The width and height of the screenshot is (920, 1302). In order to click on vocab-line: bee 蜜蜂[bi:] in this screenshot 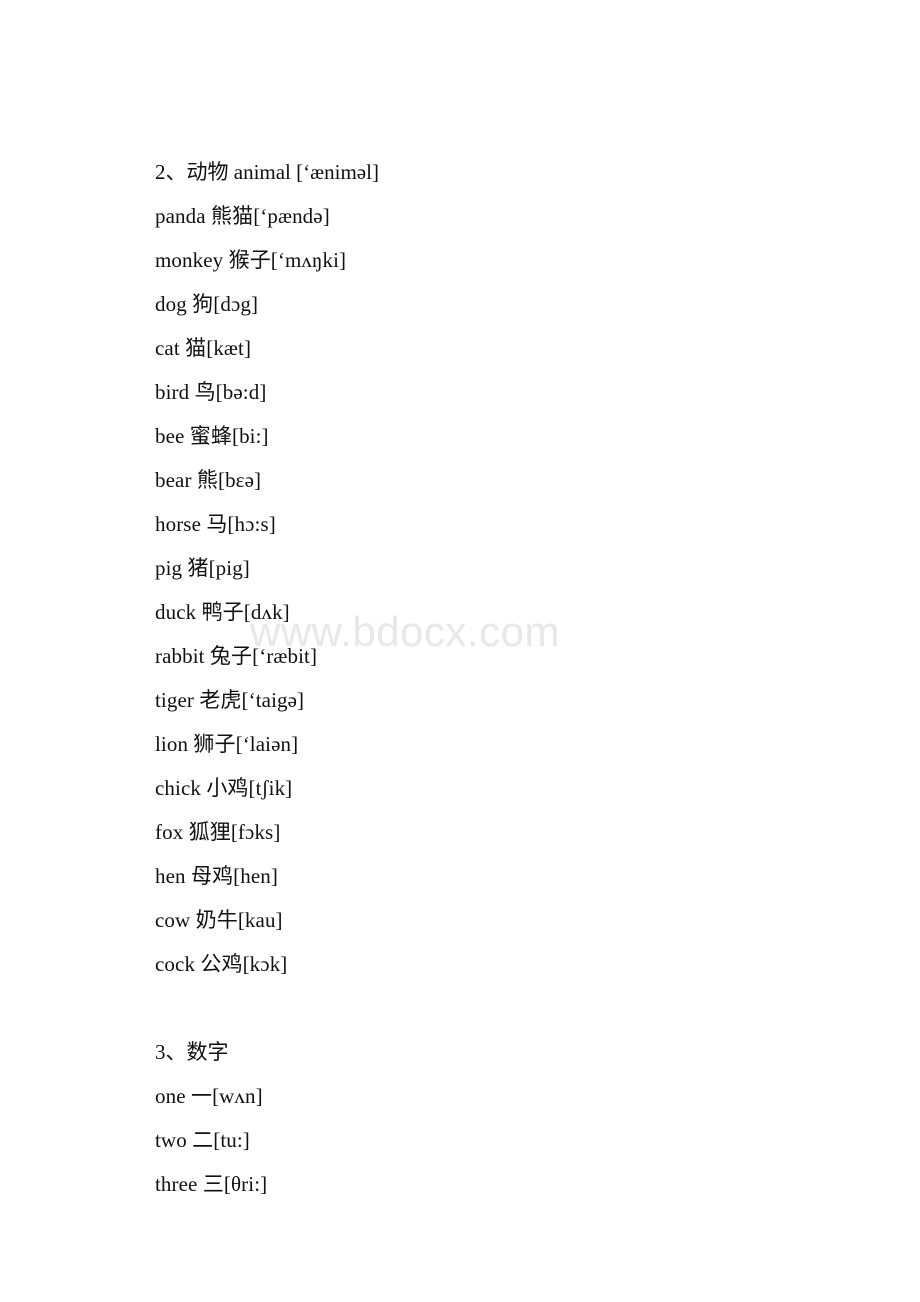, I will do `click(212, 436)`.